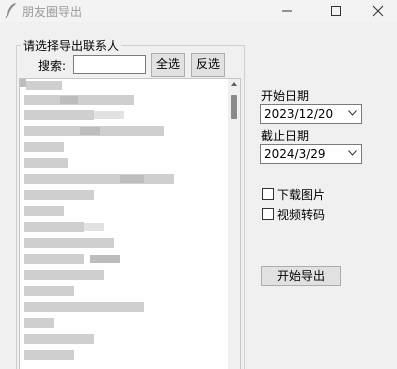  I want to click on invert-selection-button: 反选, so click(208, 65).